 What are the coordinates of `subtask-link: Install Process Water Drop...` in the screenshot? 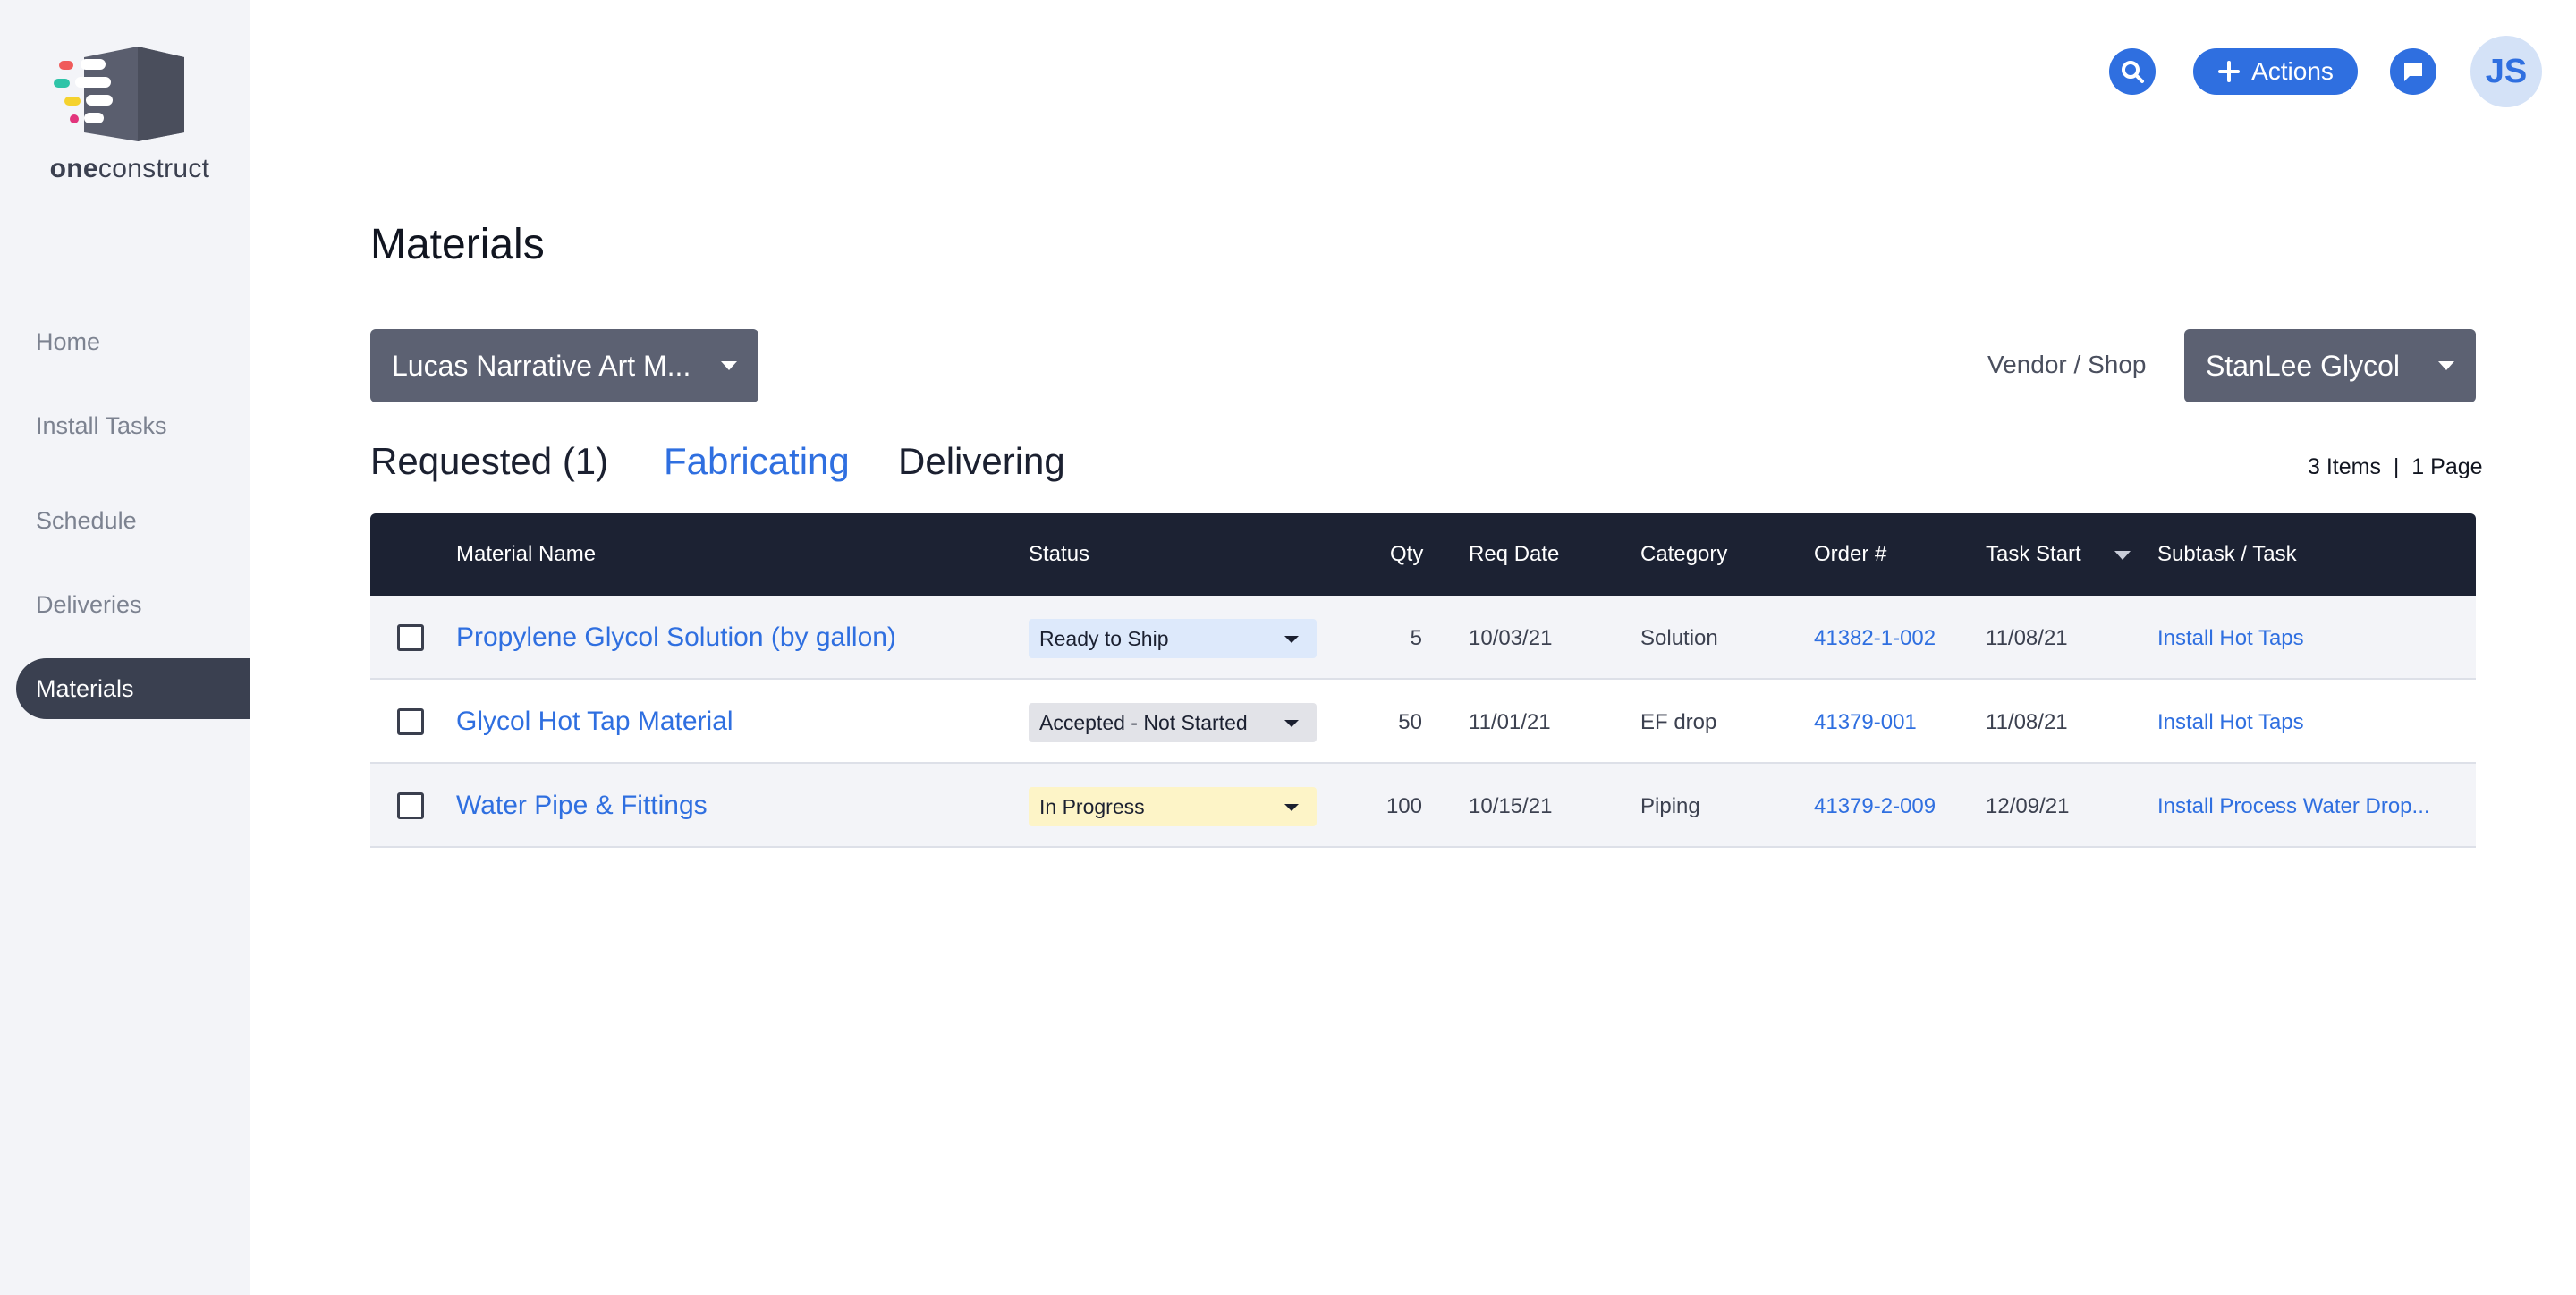 It's located at (2293, 806).